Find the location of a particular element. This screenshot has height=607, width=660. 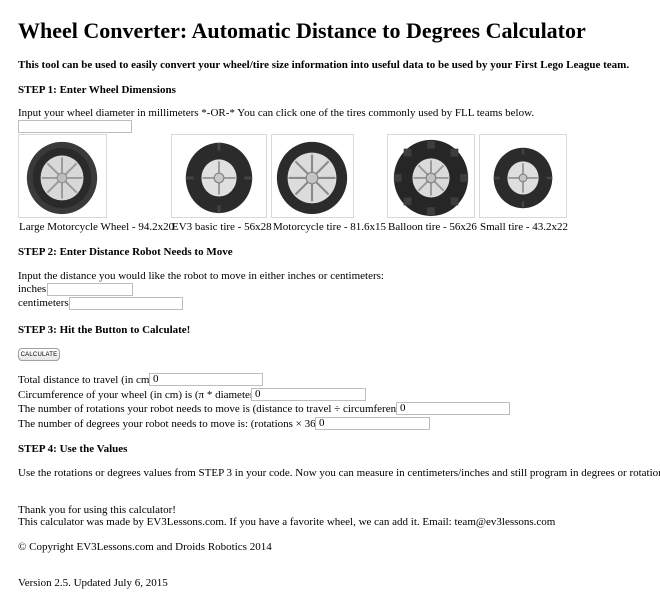

ev3-basic-tire-image is located at coordinates (219, 176).